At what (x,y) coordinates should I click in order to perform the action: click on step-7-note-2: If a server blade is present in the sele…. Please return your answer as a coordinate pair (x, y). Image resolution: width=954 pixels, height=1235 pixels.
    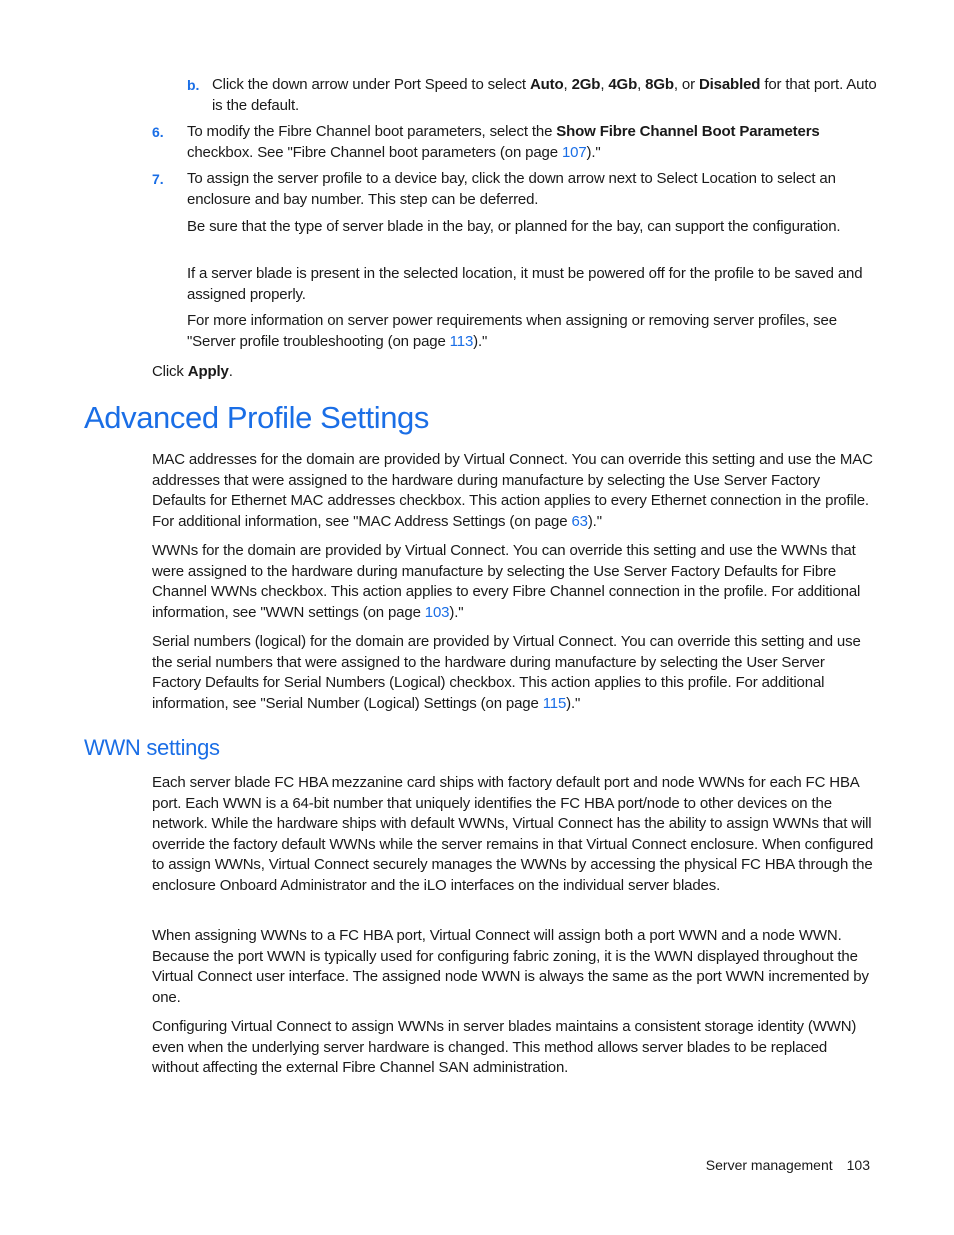
    Looking at the image, I should click on (525, 284).